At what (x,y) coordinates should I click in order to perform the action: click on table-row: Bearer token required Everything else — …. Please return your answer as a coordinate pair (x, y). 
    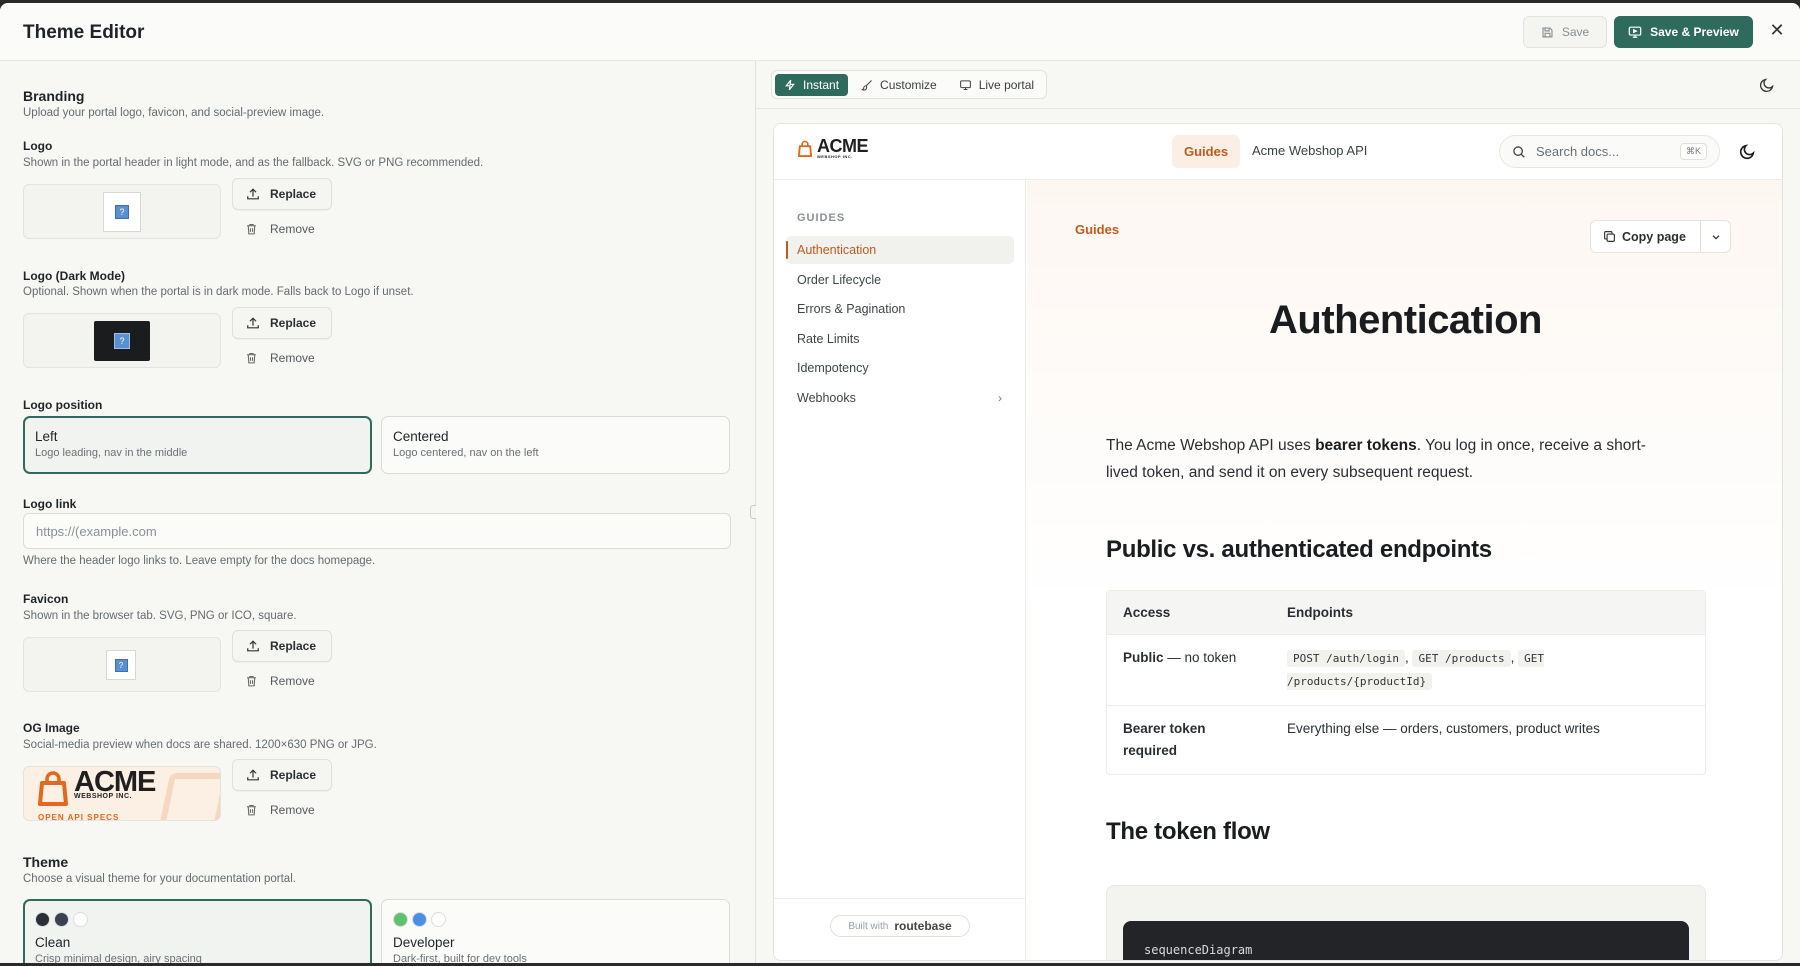
    Looking at the image, I should click on (1406, 740).